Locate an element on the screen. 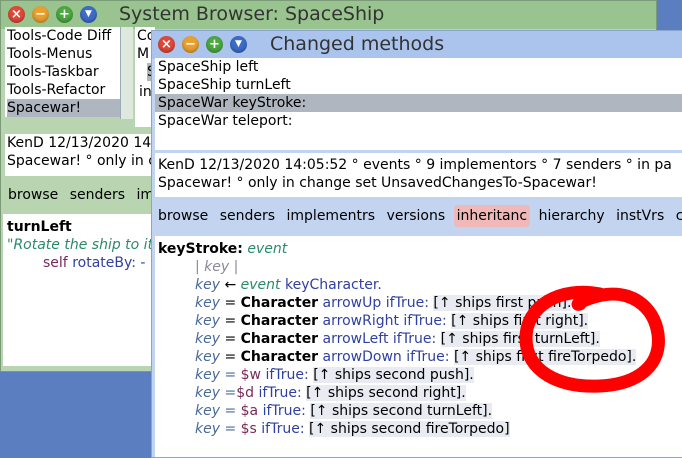  assign-arrow: ← is located at coordinates (230, 285).